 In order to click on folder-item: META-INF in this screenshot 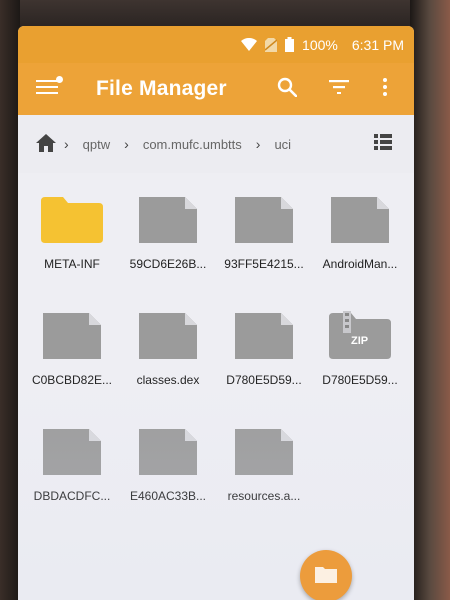, I will do `click(72, 228)`.